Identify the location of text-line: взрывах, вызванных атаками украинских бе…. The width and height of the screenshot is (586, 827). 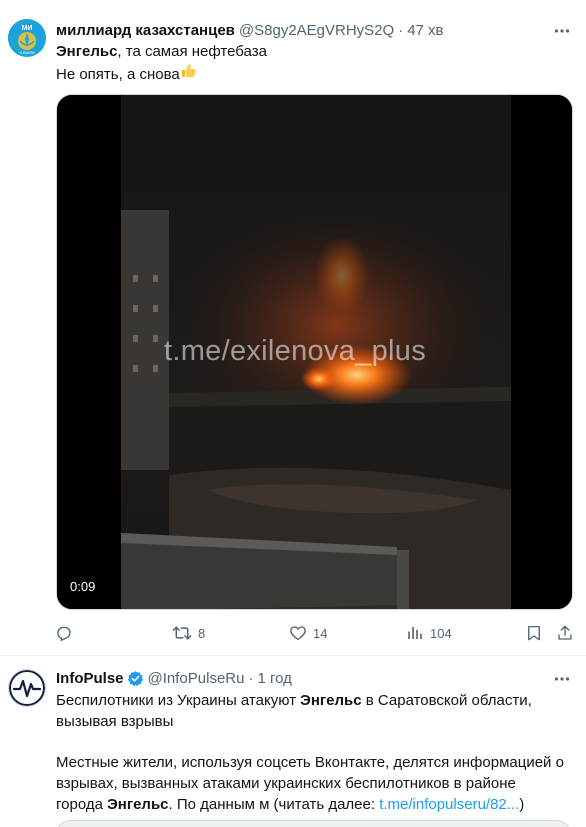
(286, 783).